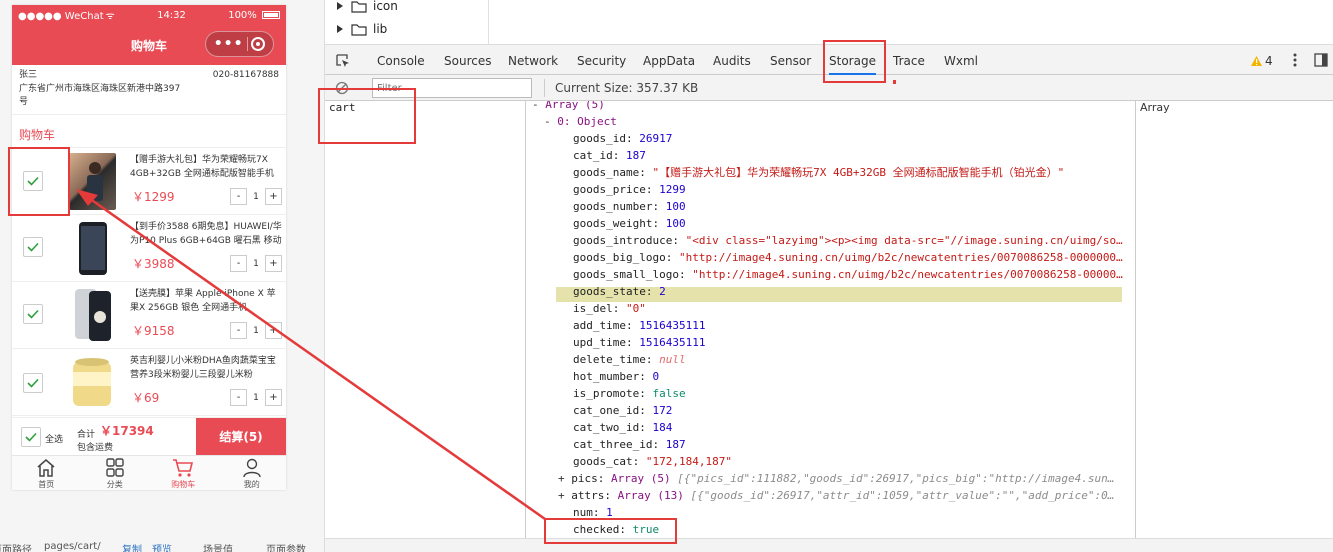 The width and height of the screenshot is (1333, 552). I want to click on close-circle-icon, so click(258, 44).